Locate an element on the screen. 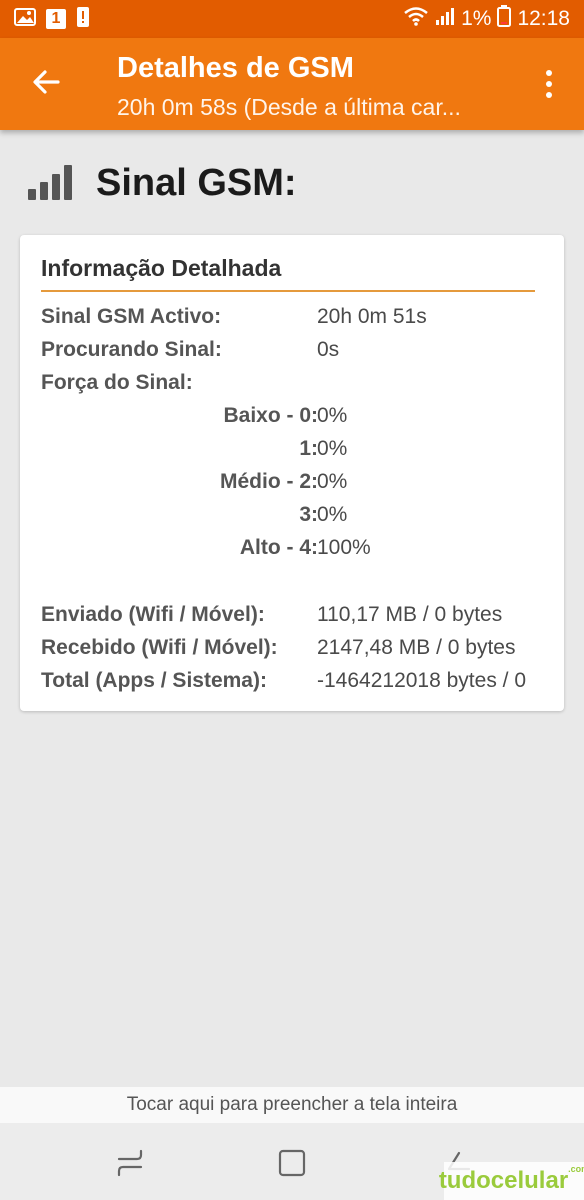  detail-label: Recebido (Wifi / Móvel): is located at coordinates (159, 647).